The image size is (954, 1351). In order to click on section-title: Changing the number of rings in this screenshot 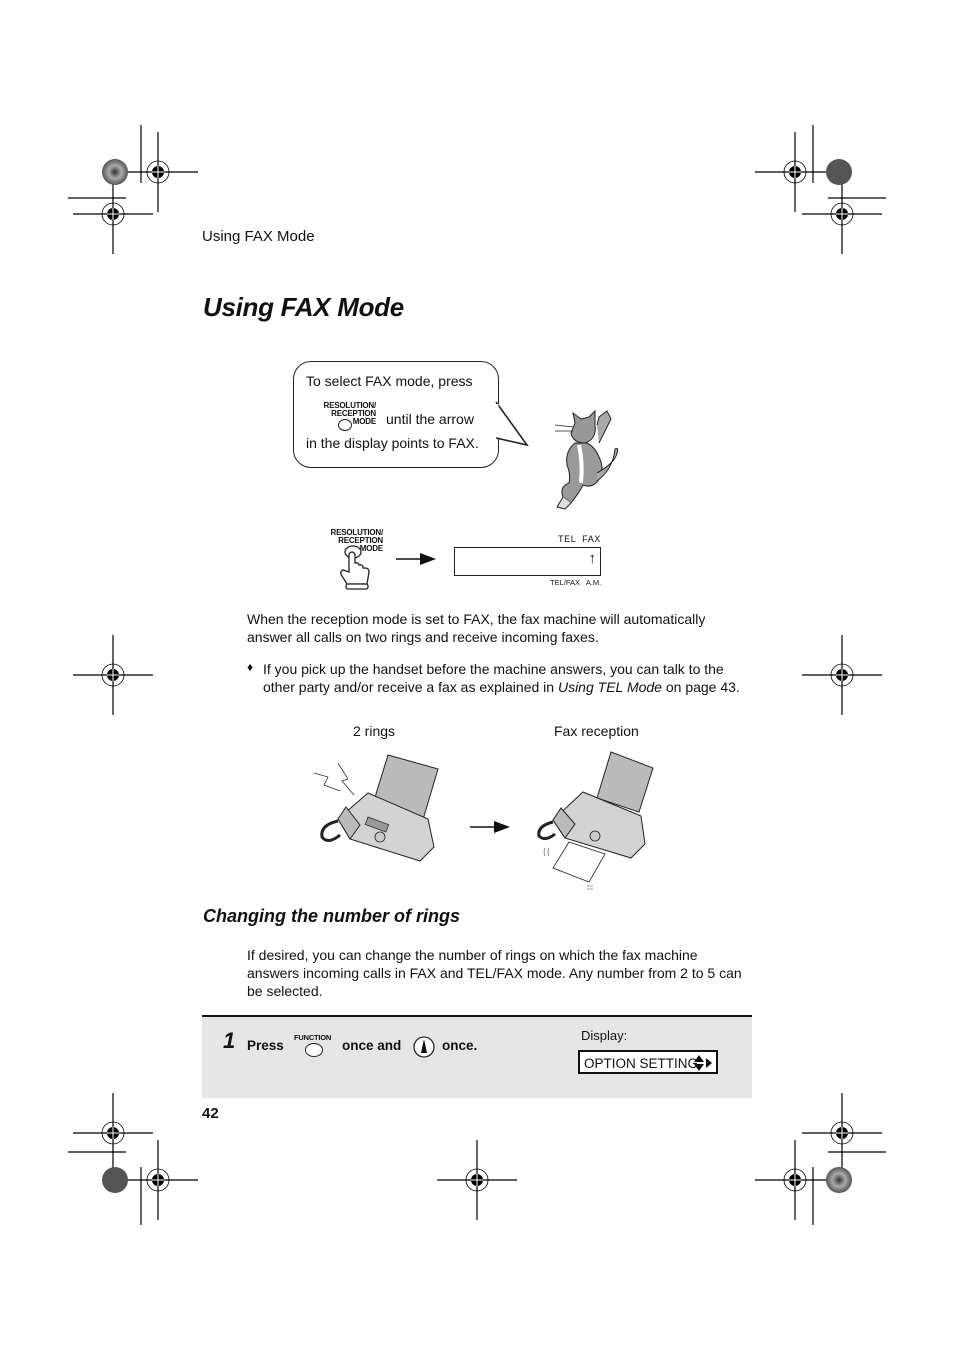, I will do `click(331, 916)`.